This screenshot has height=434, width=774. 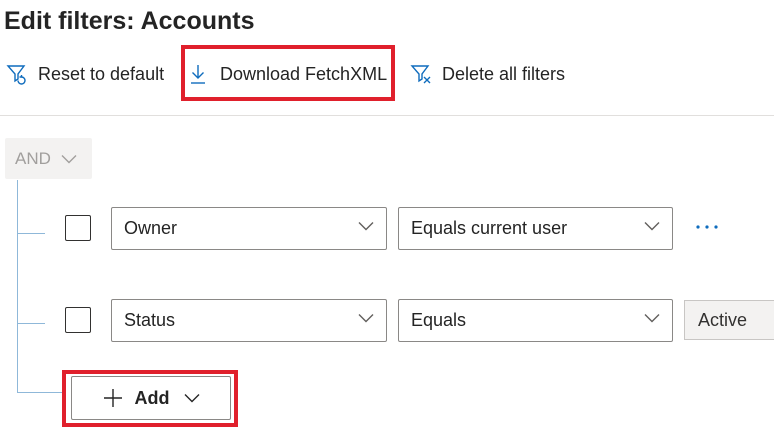 I want to click on operator-select-value: Equals, so click(x=439, y=320).